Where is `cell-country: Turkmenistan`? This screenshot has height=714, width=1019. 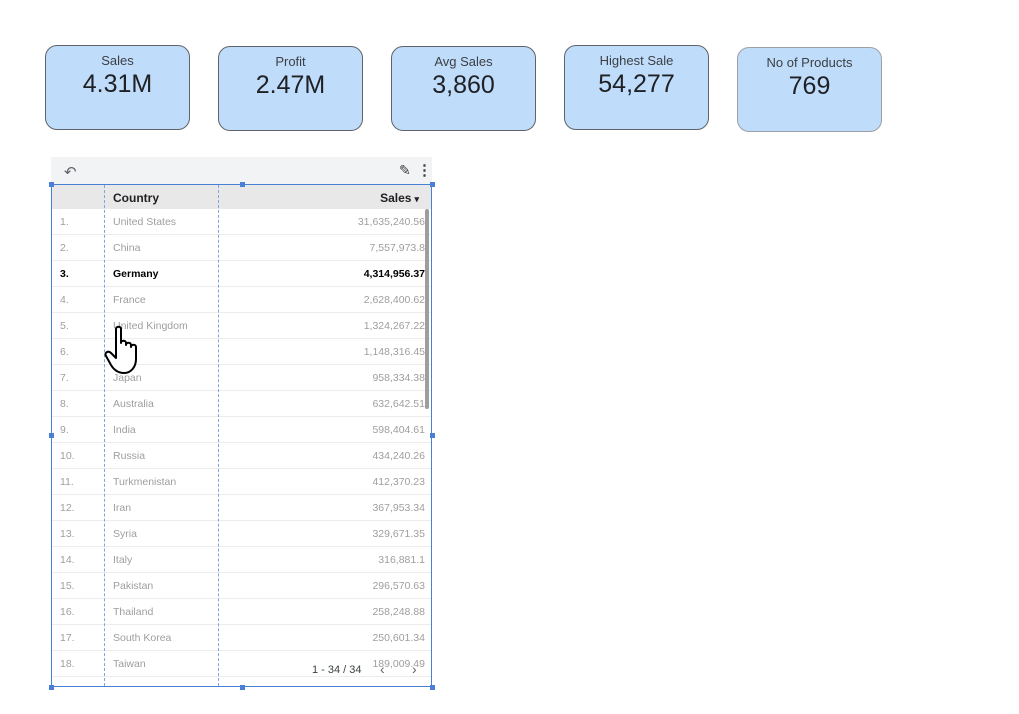
cell-country: Turkmenistan is located at coordinates (145, 482).